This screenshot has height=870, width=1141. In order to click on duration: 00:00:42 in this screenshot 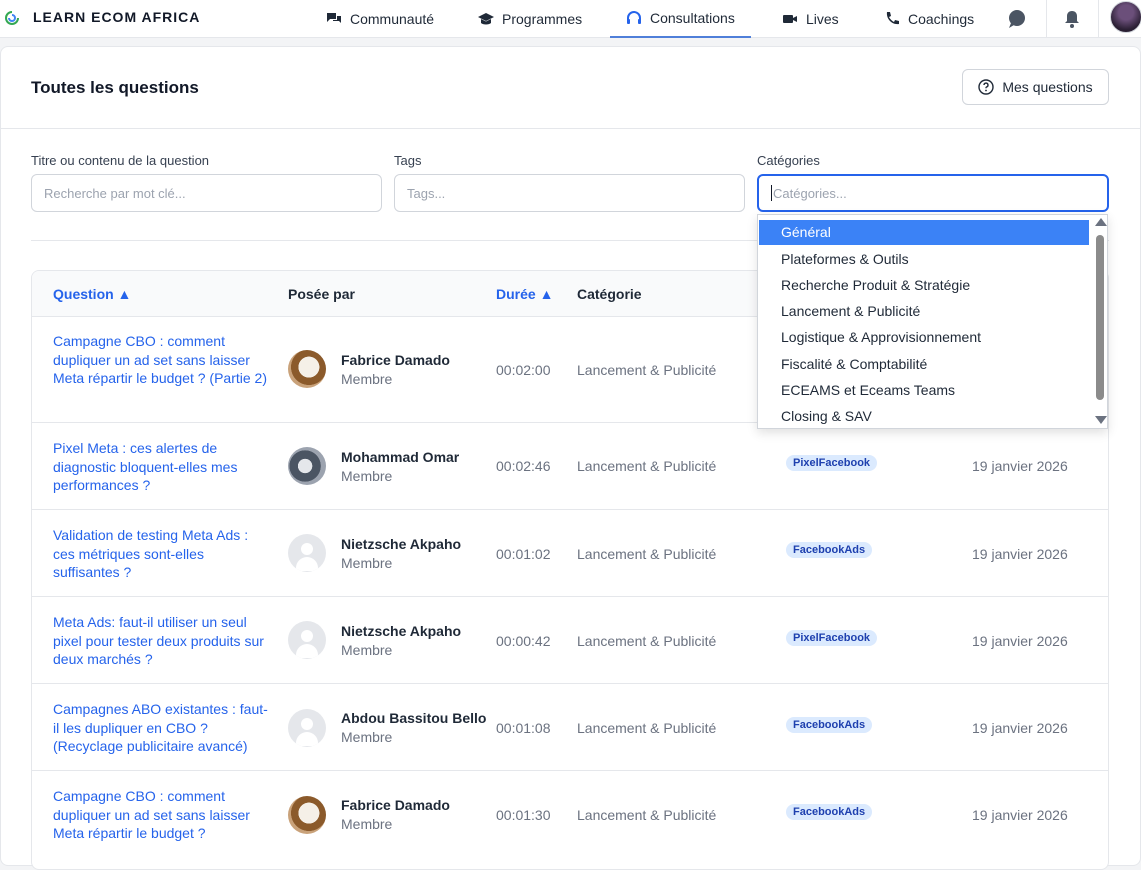, I will do `click(523, 641)`.